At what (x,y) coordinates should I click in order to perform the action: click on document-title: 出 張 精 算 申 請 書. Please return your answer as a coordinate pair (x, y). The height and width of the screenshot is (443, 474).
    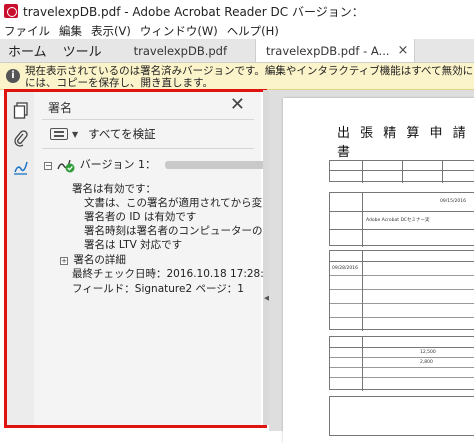
    Looking at the image, I should click on (403, 143).